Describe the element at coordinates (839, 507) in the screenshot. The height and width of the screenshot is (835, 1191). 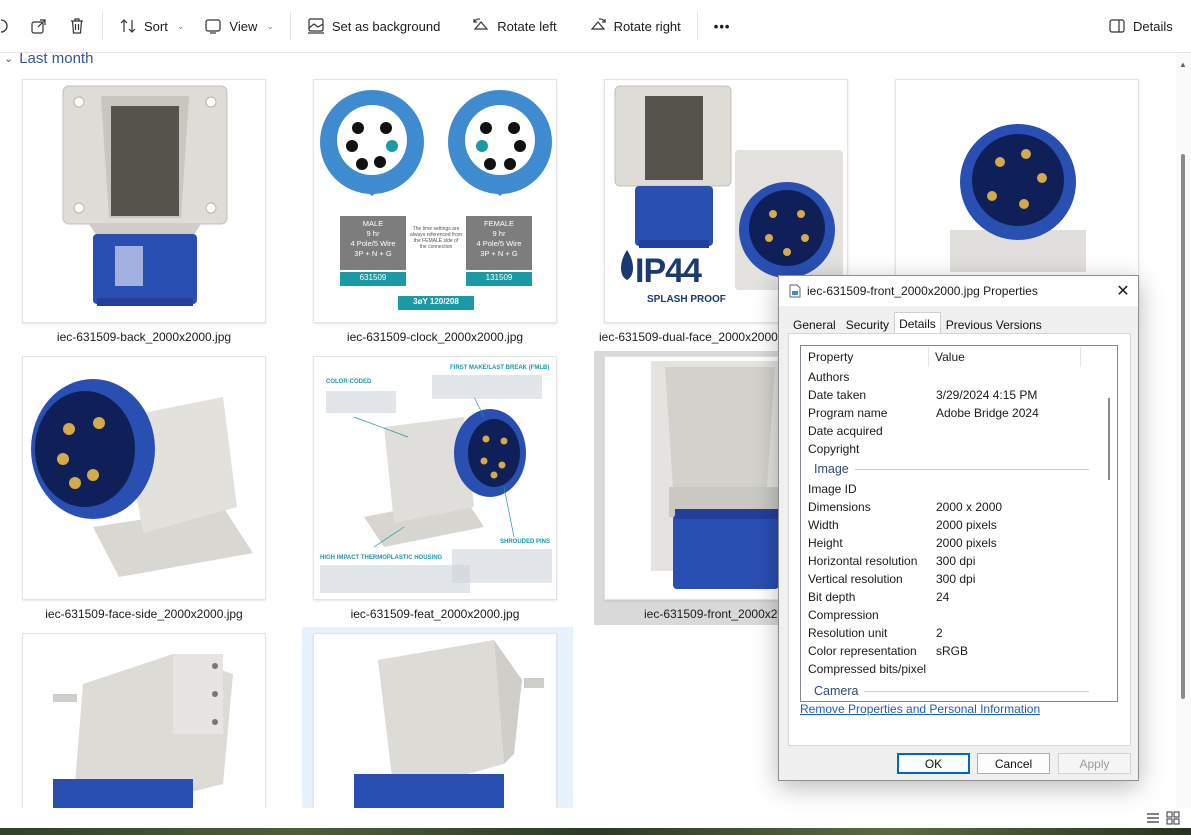
I see `prop-key: Dimensions` at that location.